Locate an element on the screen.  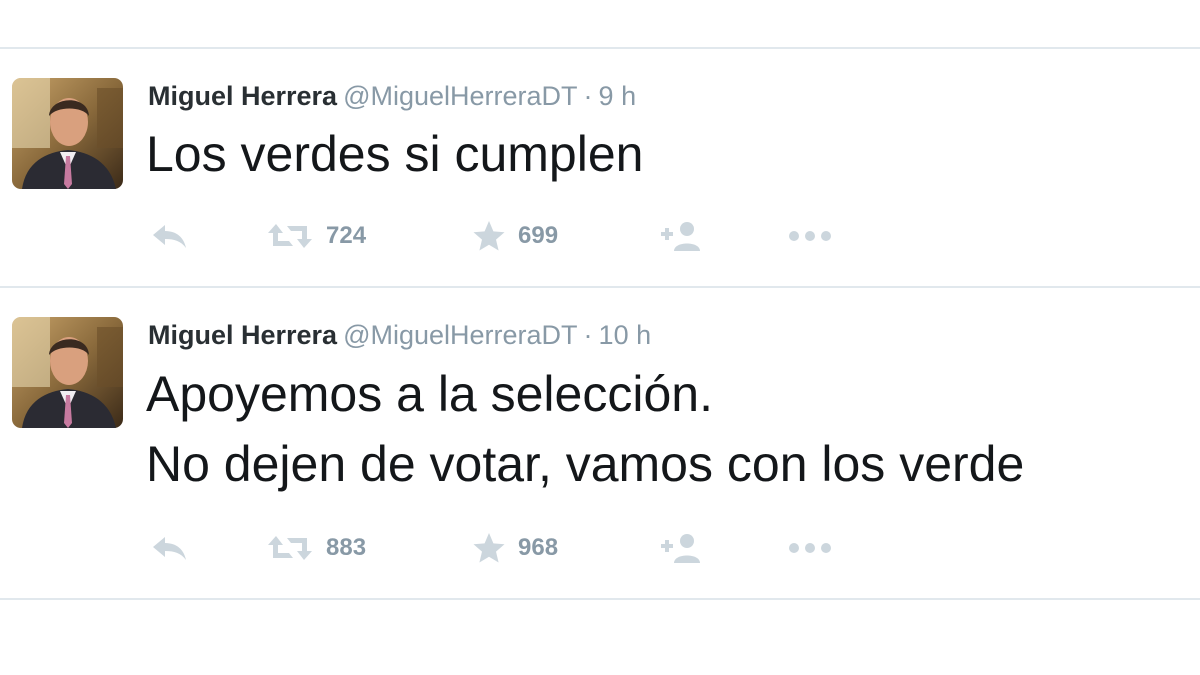
favorite-button: 699 is located at coordinates (515, 236).